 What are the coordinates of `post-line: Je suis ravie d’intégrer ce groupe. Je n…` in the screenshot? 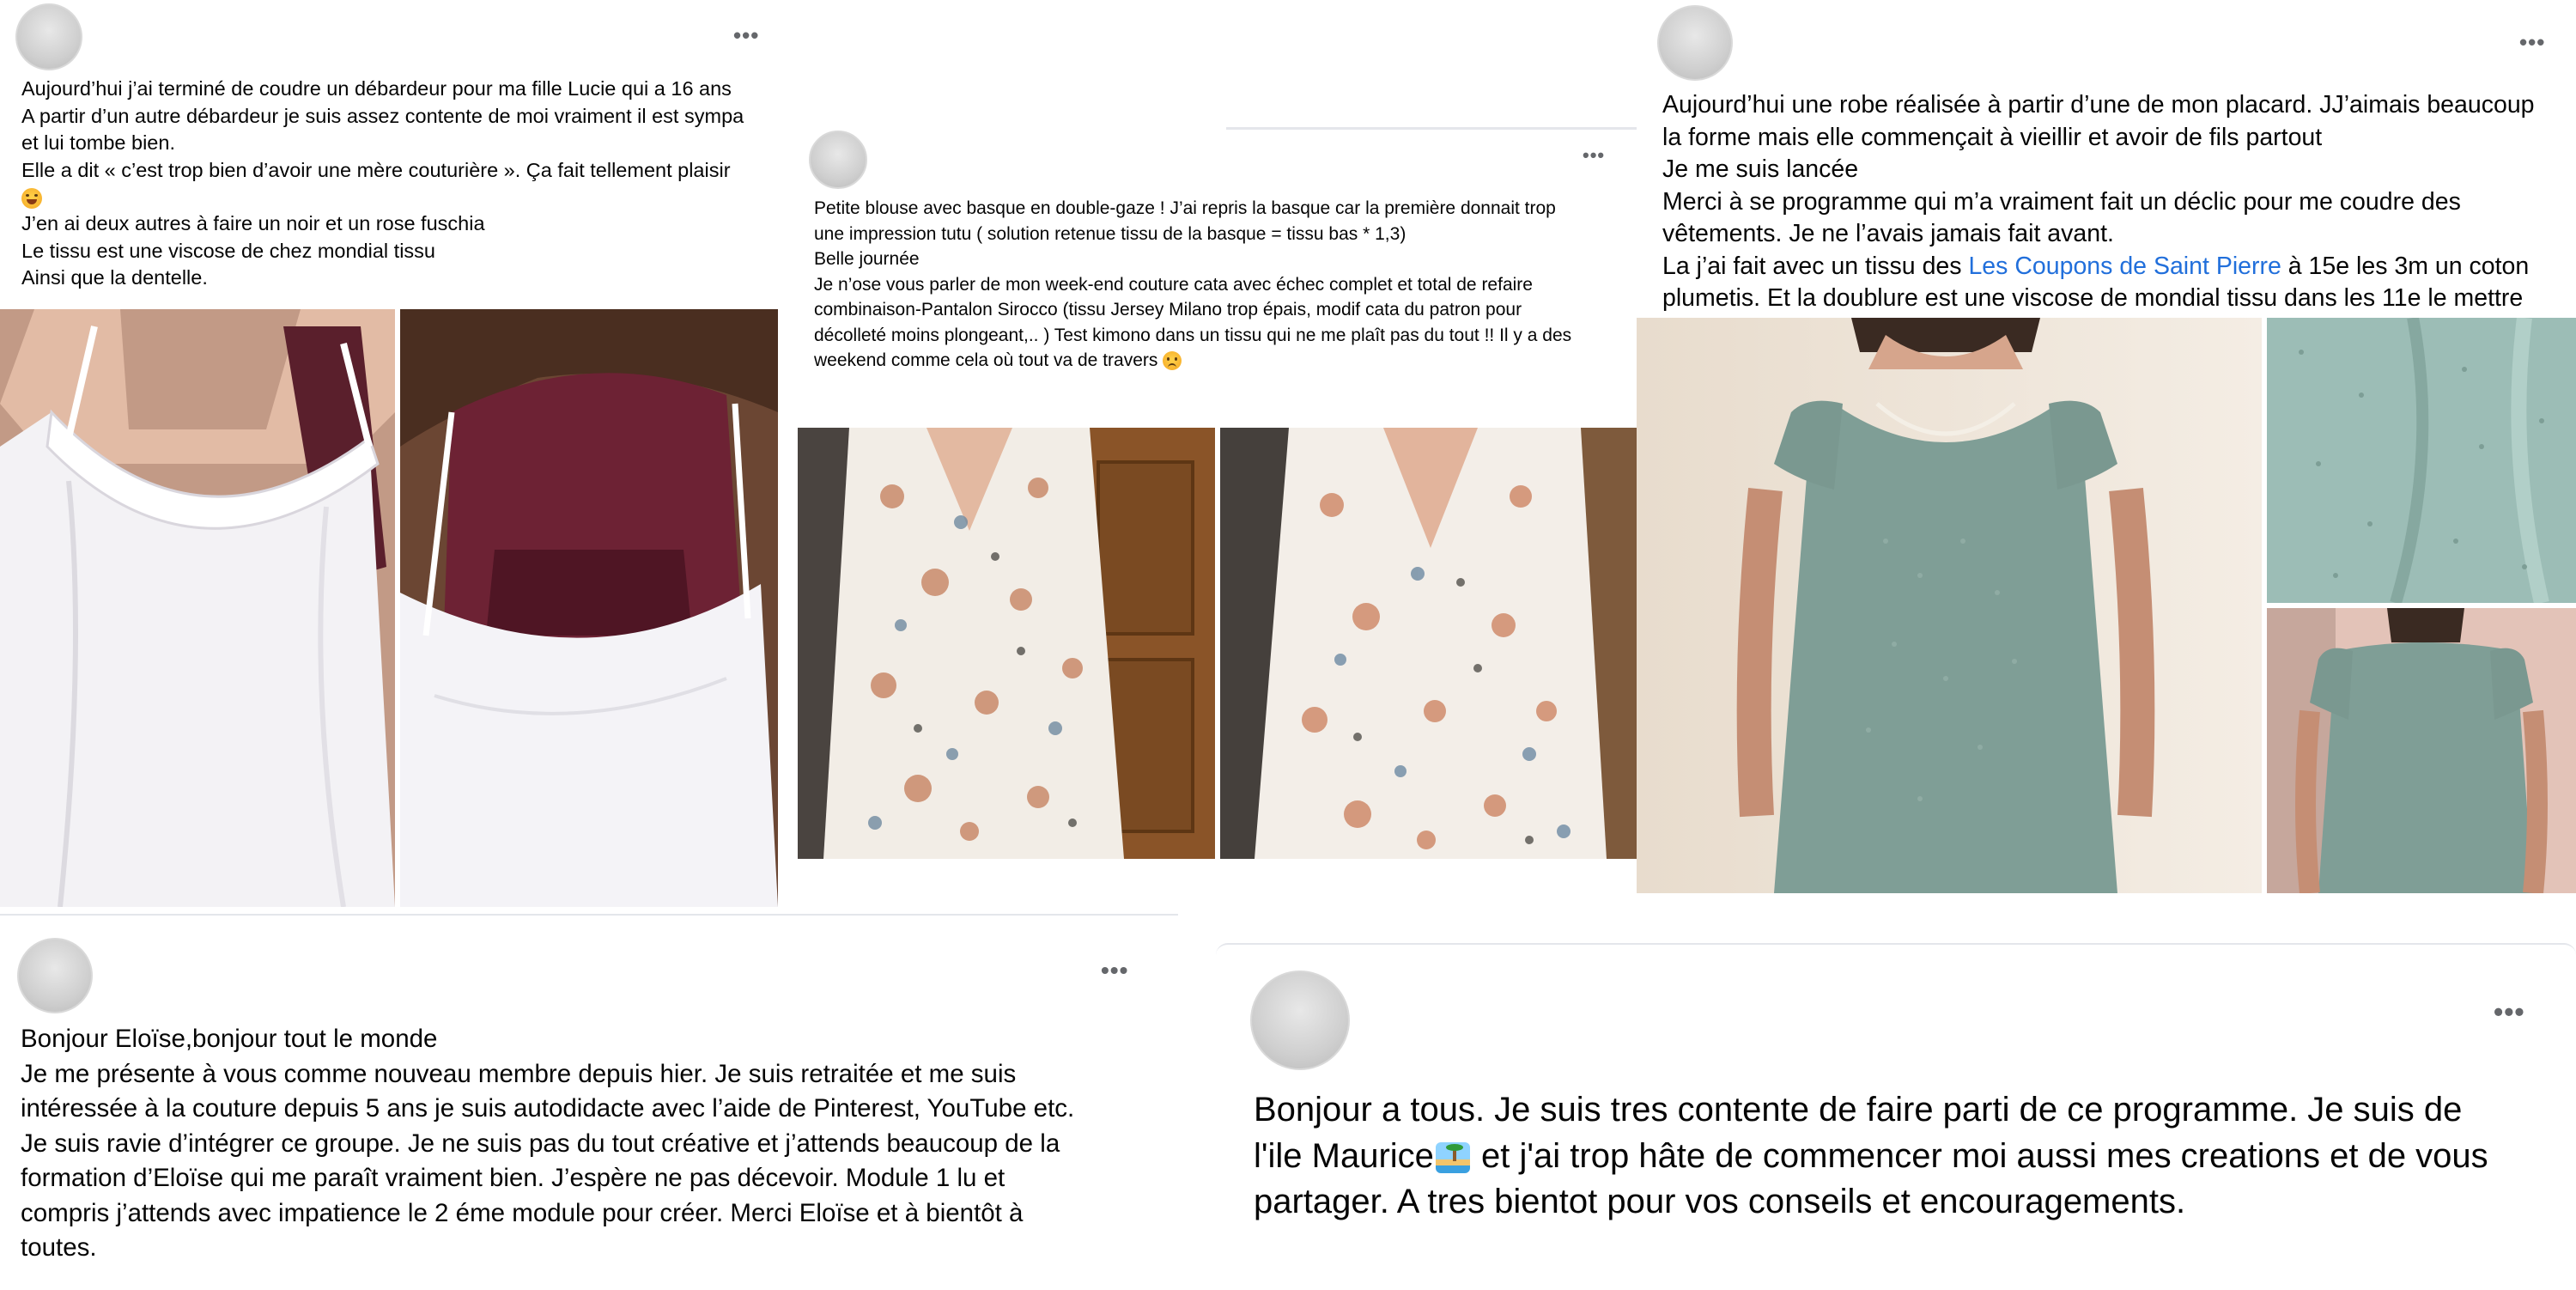 It's located at (541, 1143).